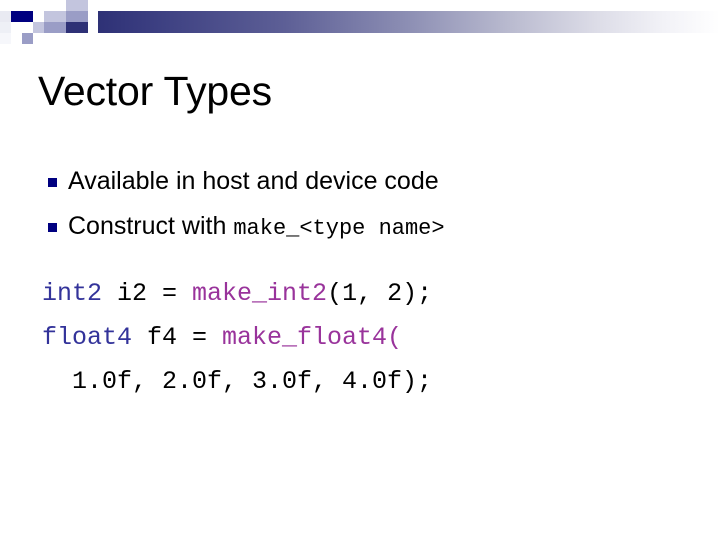  What do you see at coordinates (312, 337) in the screenshot?
I see `code-token-func: make_float4(` at bounding box center [312, 337].